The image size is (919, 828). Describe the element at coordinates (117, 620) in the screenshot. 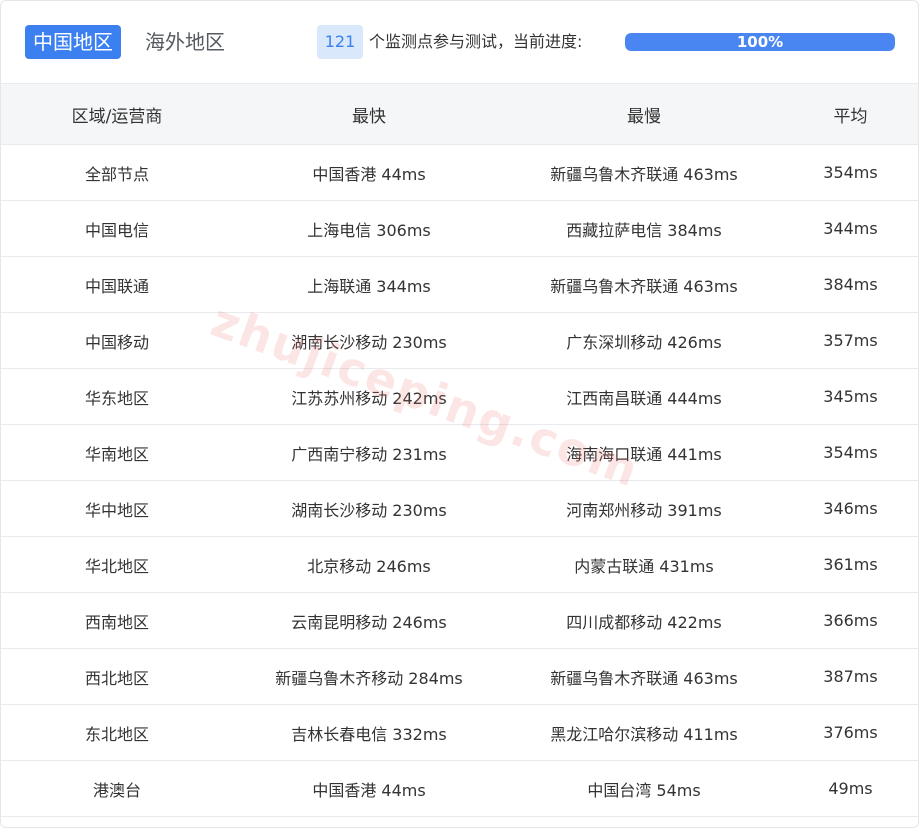

I see `cell-region: 西南地区` at that location.